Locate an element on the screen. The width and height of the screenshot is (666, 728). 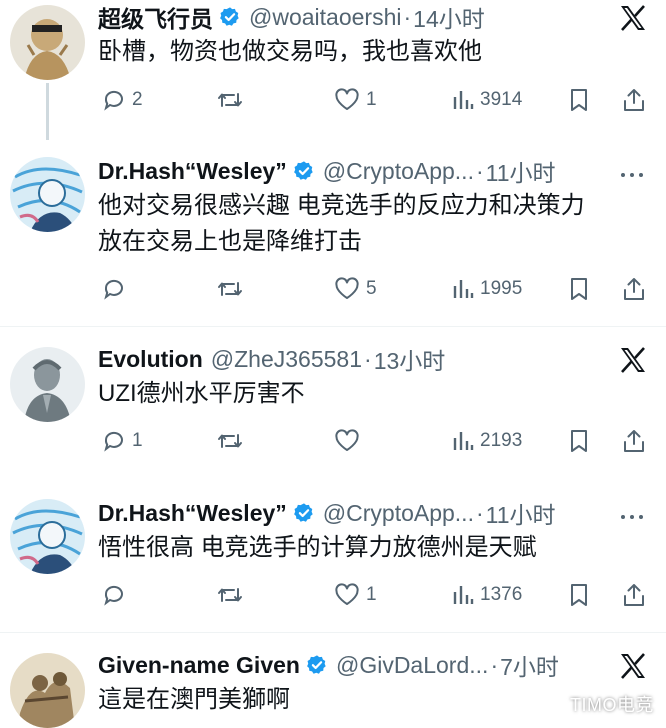
tweet-text: UZI德州水平厉害不 is located at coordinates (368, 394).